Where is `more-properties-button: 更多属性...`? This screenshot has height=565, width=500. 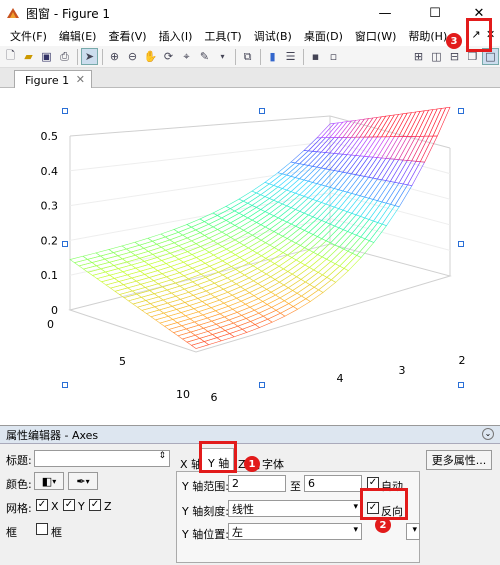 more-properties-button: 更多属性... is located at coordinates (459, 460).